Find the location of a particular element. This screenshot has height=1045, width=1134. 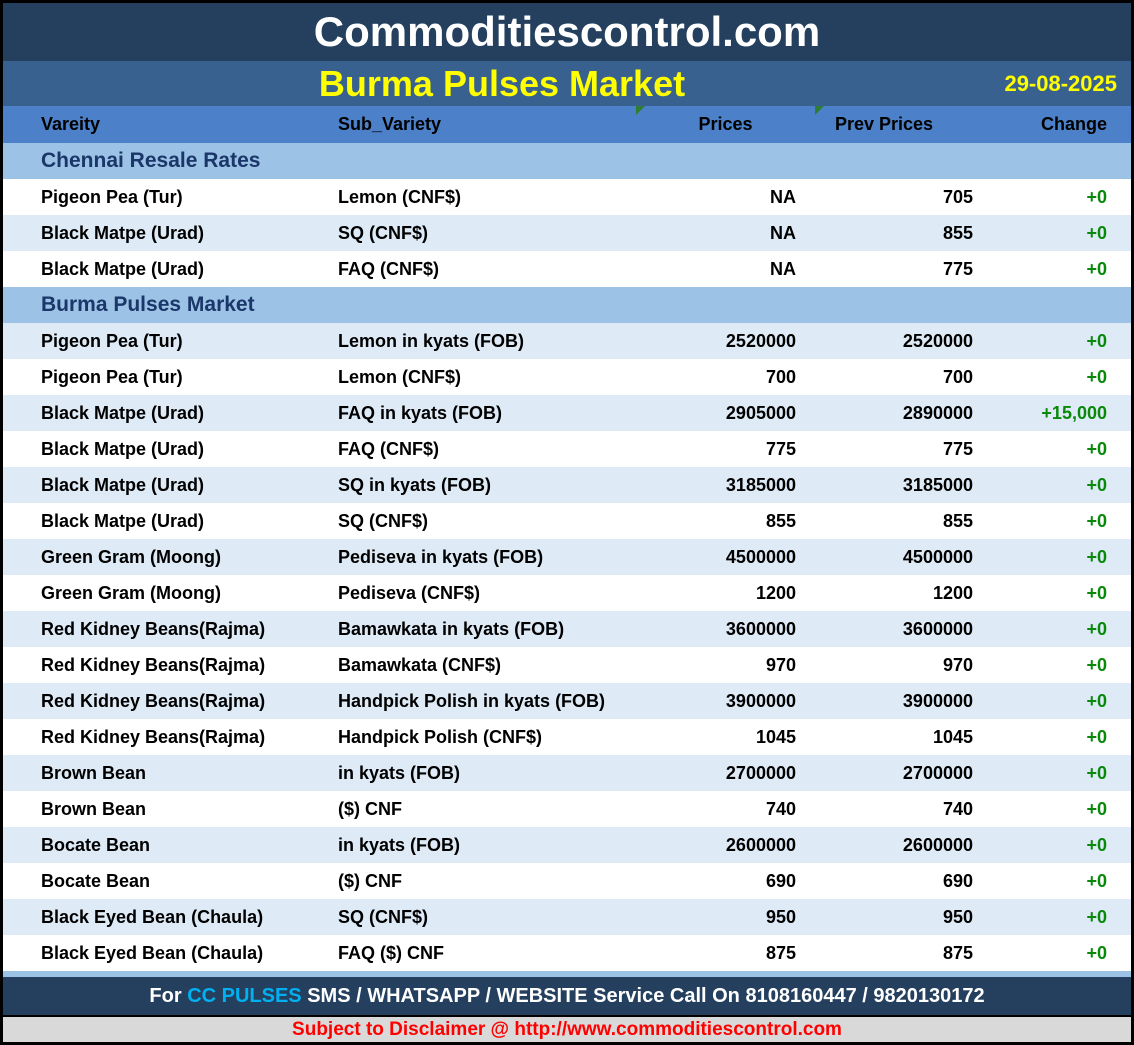

section-header-row: Burma Pulses Market is located at coordinates (567, 305).